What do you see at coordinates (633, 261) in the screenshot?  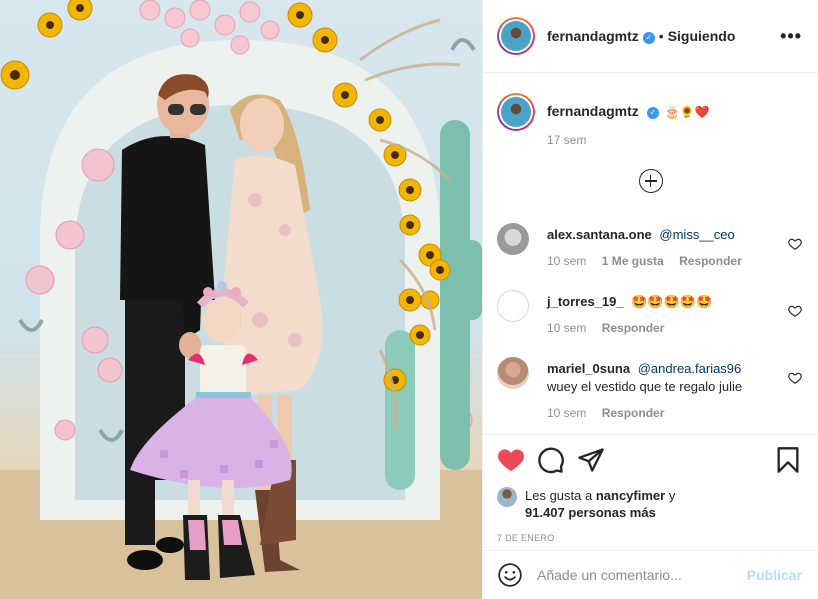 I see `comment-likes: 1 Me gusta` at bounding box center [633, 261].